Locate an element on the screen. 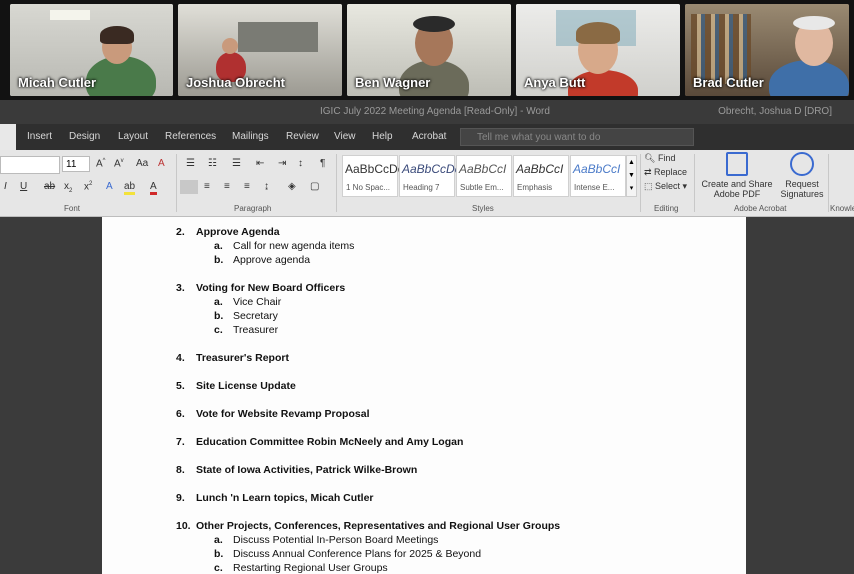 This screenshot has height=574, width=854. grow-font-icon: A^ is located at coordinates (101, 163).